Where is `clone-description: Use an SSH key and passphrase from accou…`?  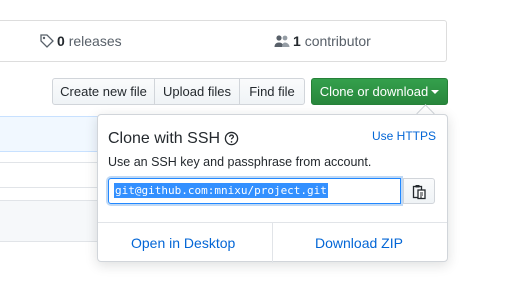 clone-description: Use an SSH key and passphrase from accou… is located at coordinates (240, 162).